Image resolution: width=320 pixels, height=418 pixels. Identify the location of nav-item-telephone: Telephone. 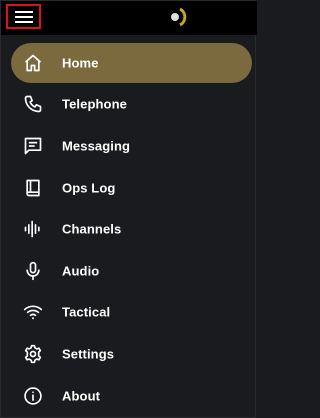
(129, 105).